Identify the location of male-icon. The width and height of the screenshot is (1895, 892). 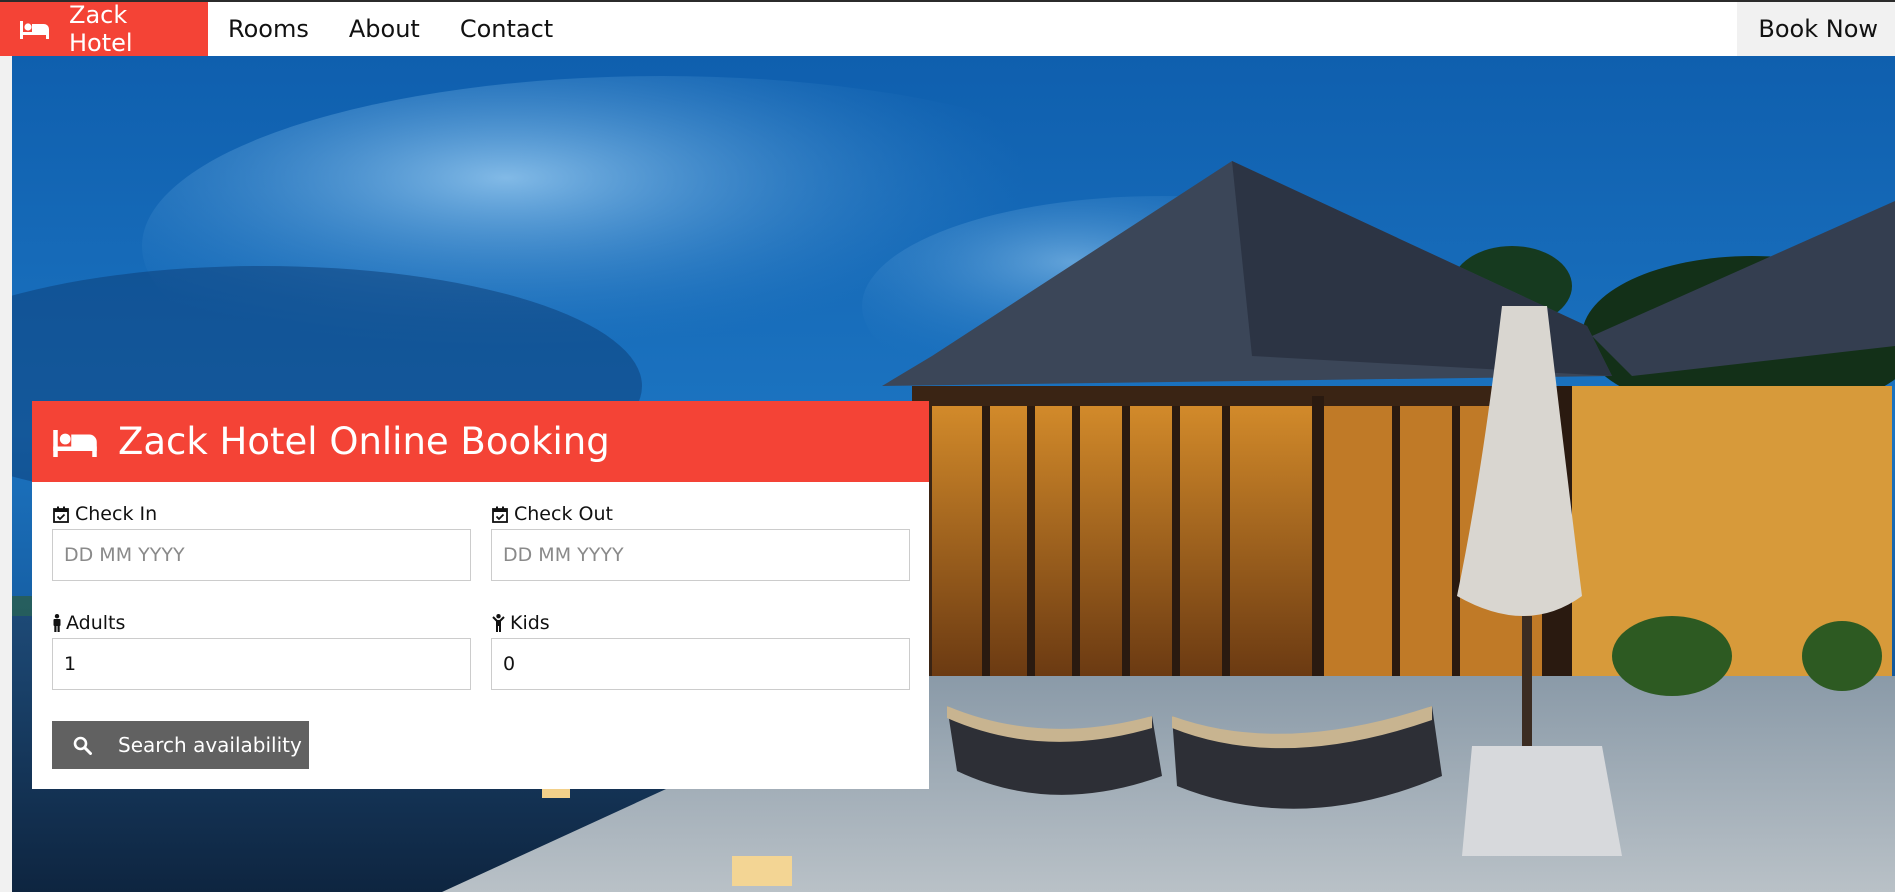
(56, 623).